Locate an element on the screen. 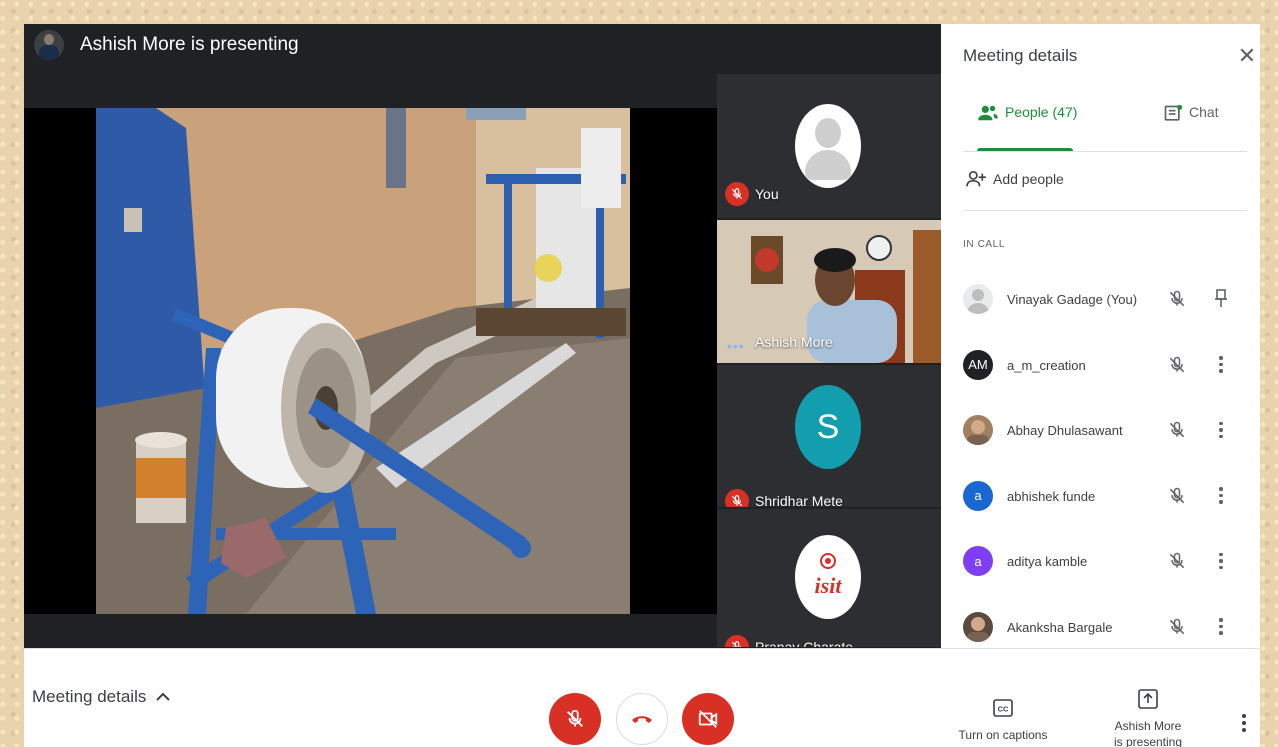 The image size is (1278, 747). participant-name: aditya kamble is located at coordinates (1047, 561).